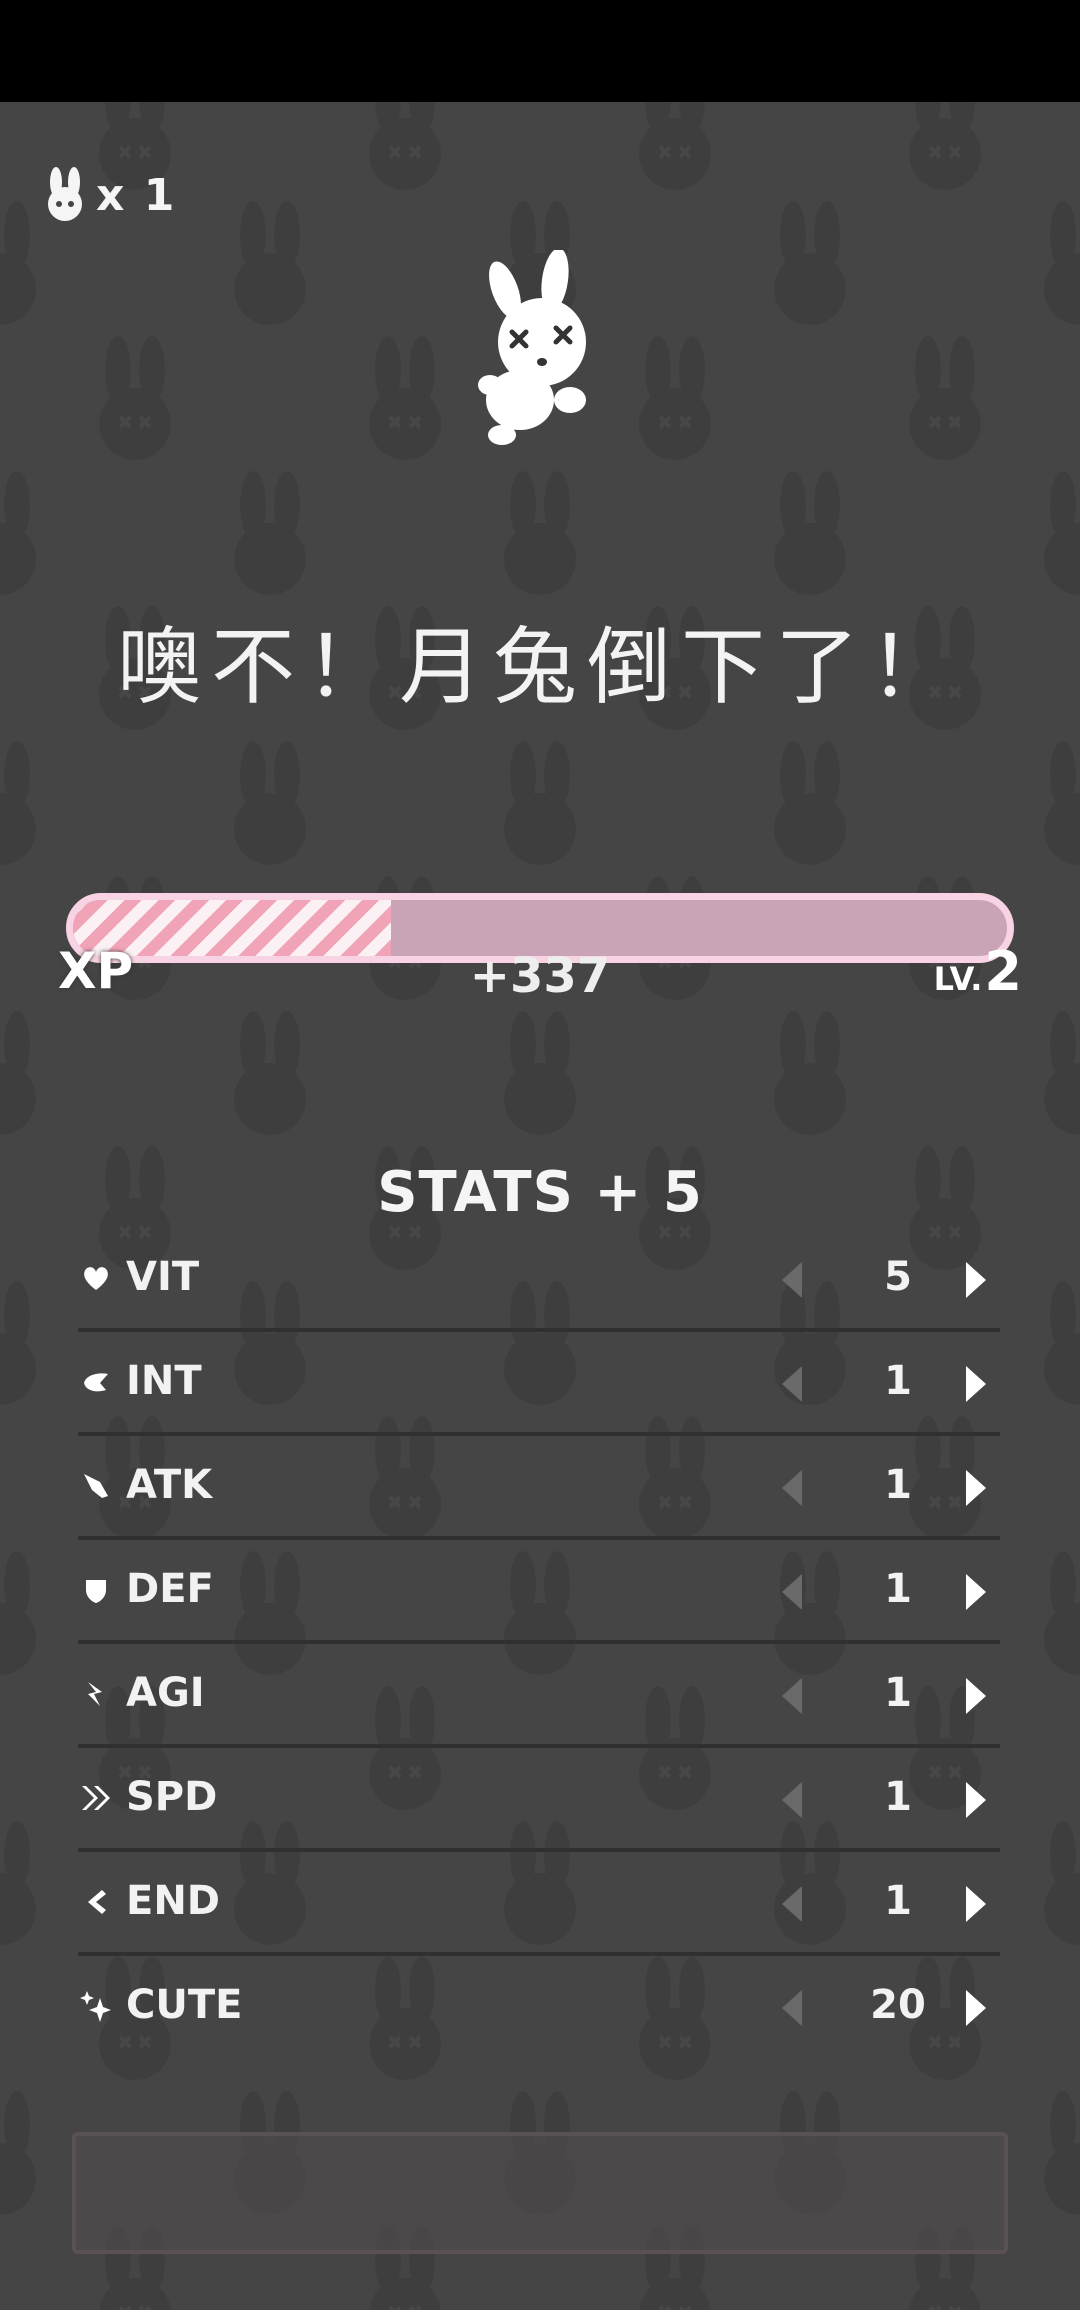 The height and width of the screenshot is (2310, 1080). I want to click on stat-row-spd: SPD 1, so click(539, 1800).